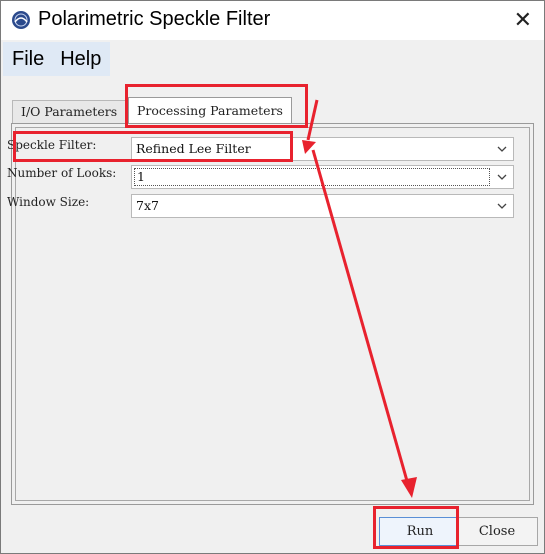  What do you see at coordinates (62, 173) in the screenshot?
I see `number-of-looks-label: Number of Looks:` at bounding box center [62, 173].